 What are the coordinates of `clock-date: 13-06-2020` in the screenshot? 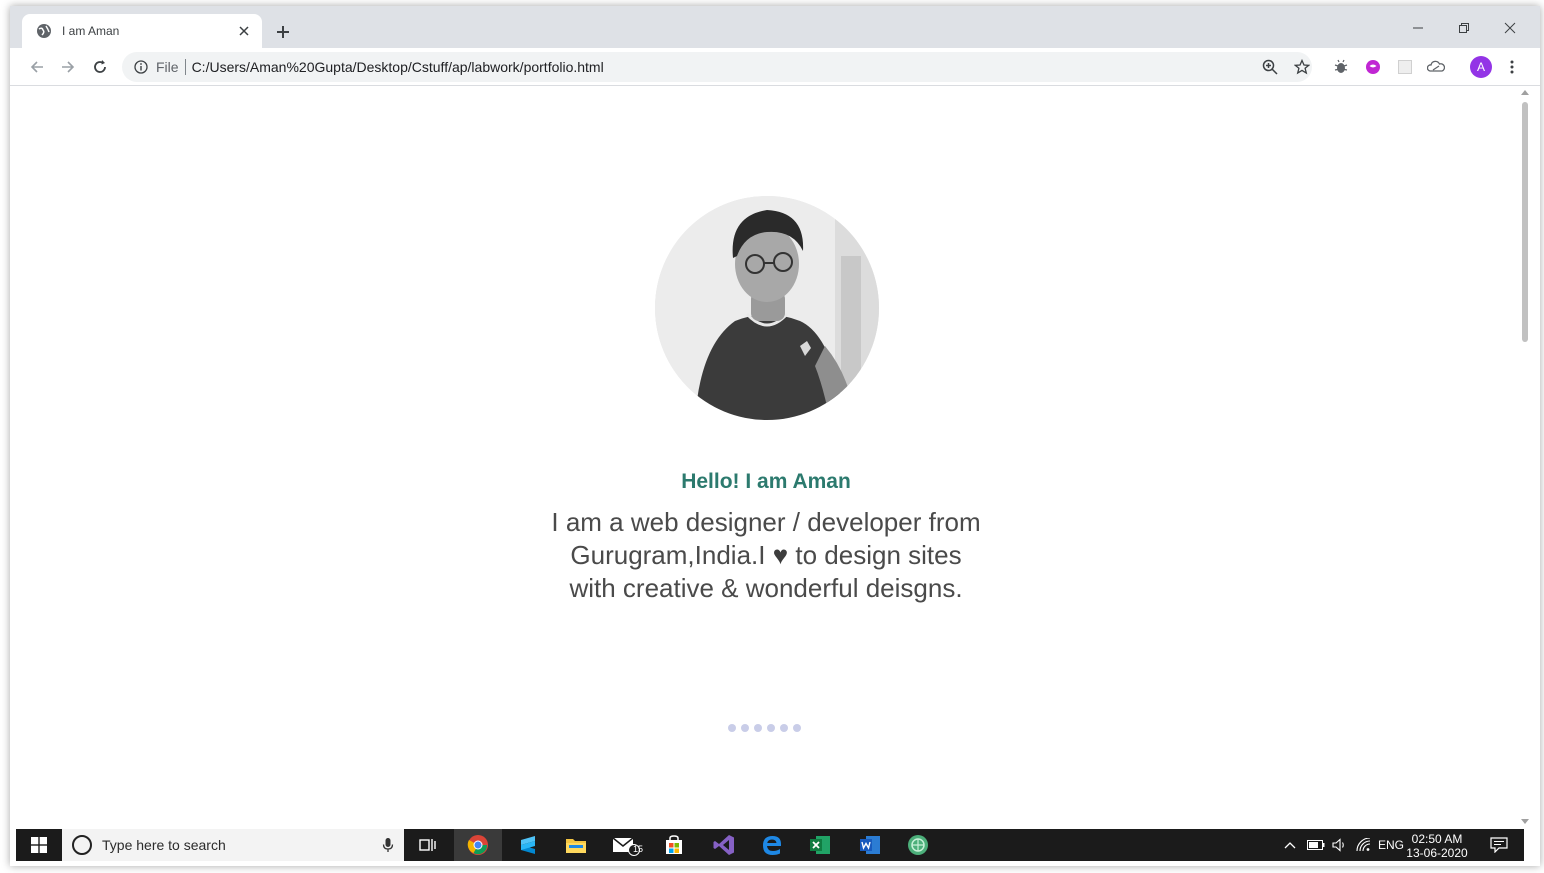 It's located at (1437, 853).